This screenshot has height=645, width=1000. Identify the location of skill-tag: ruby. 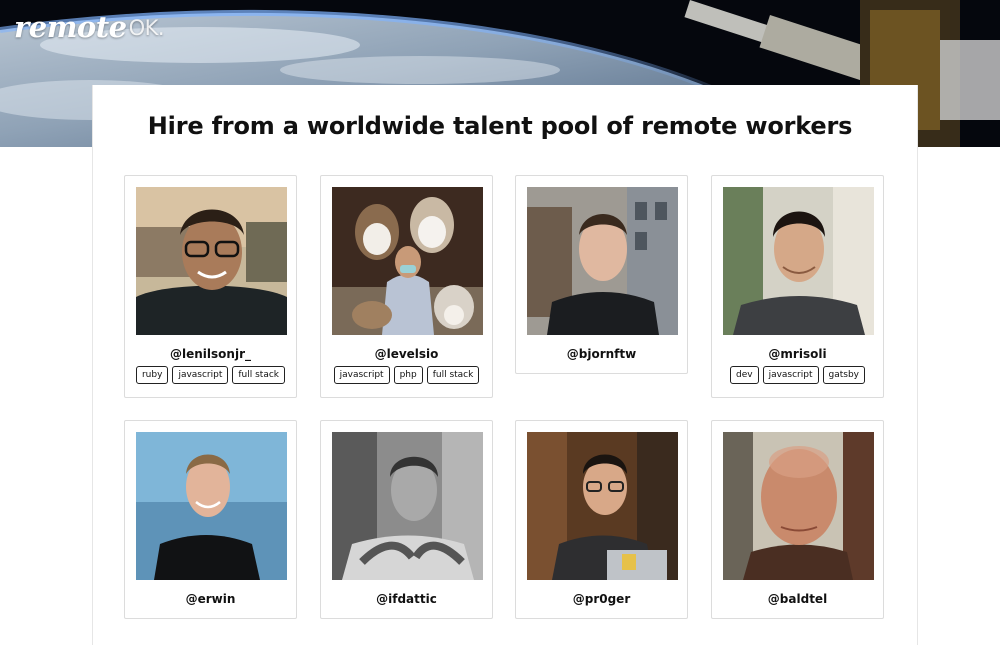
(152, 375).